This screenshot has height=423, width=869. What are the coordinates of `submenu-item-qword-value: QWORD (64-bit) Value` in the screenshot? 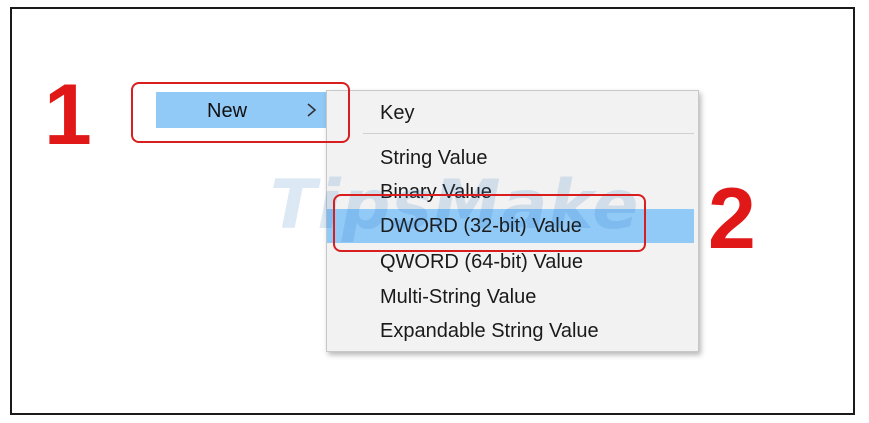 It's located at (512, 262).